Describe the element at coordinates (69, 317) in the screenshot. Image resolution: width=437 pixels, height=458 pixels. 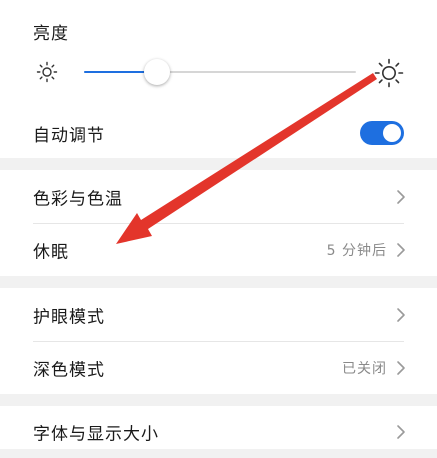
I see `eye-comfort-label: 护眼模式` at that location.